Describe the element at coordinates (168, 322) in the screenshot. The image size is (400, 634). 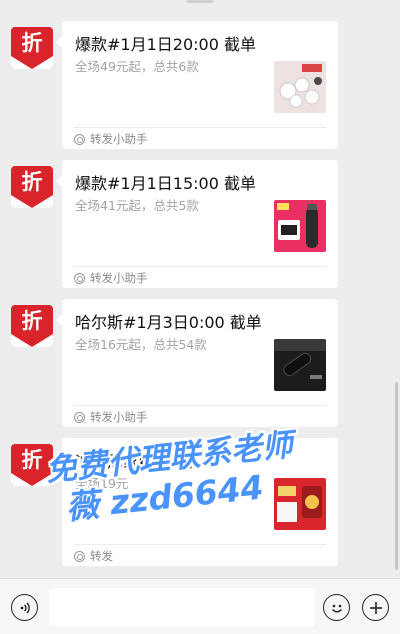
I see `card-title: 哈尔斯#1月3日0:00 截单` at that location.